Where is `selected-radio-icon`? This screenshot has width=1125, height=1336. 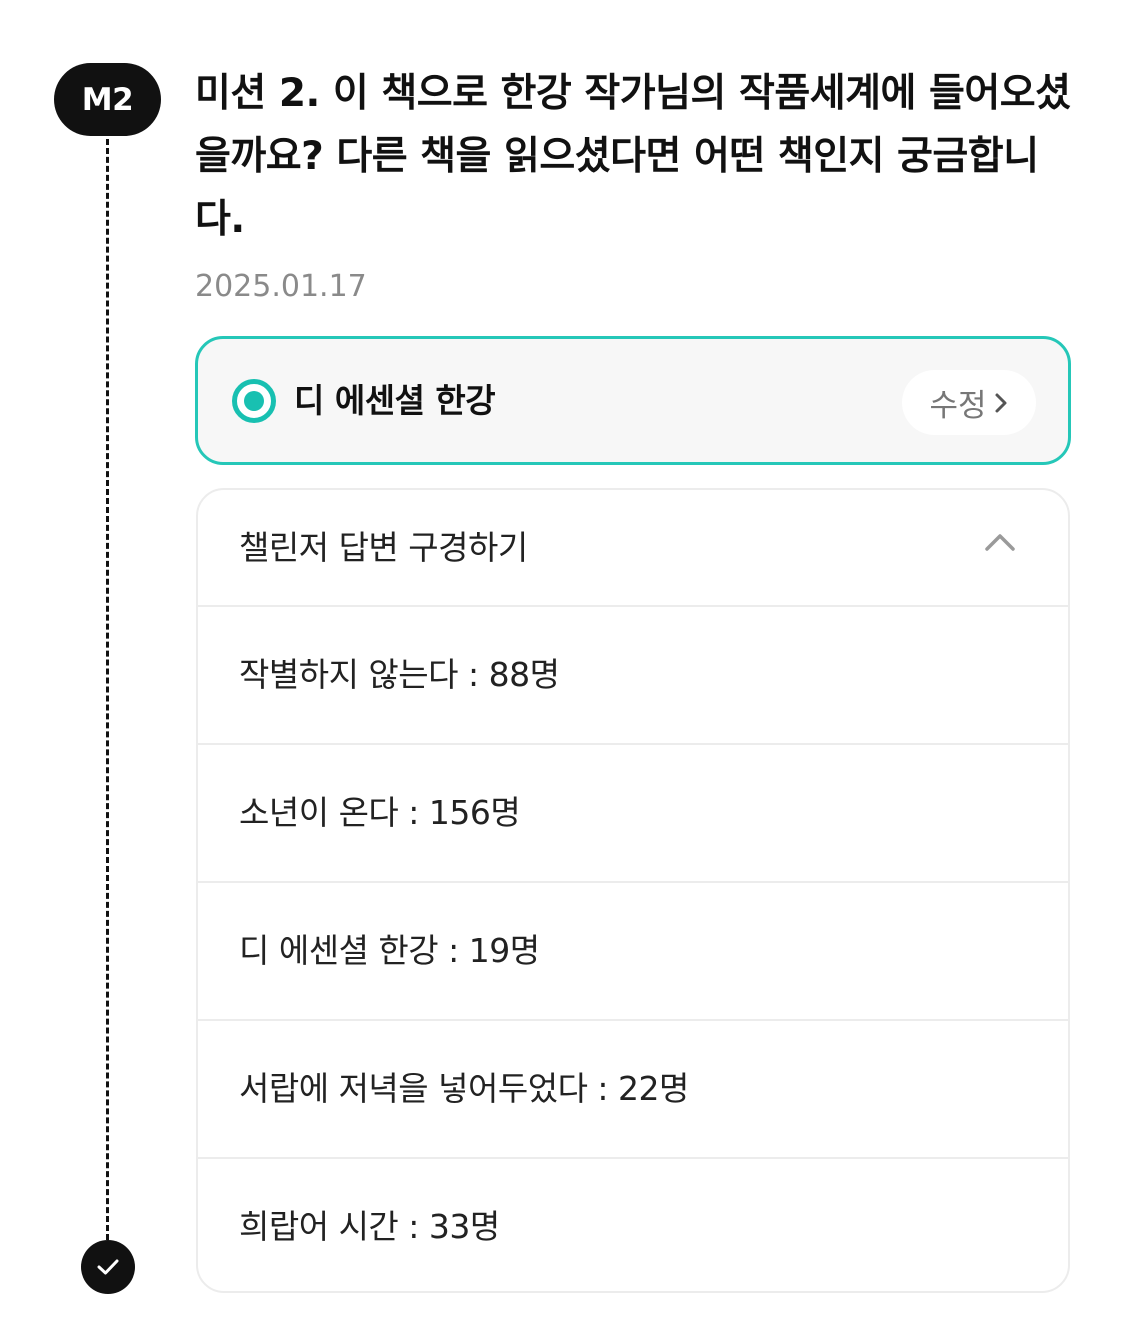 selected-radio-icon is located at coordinates (254, 401).